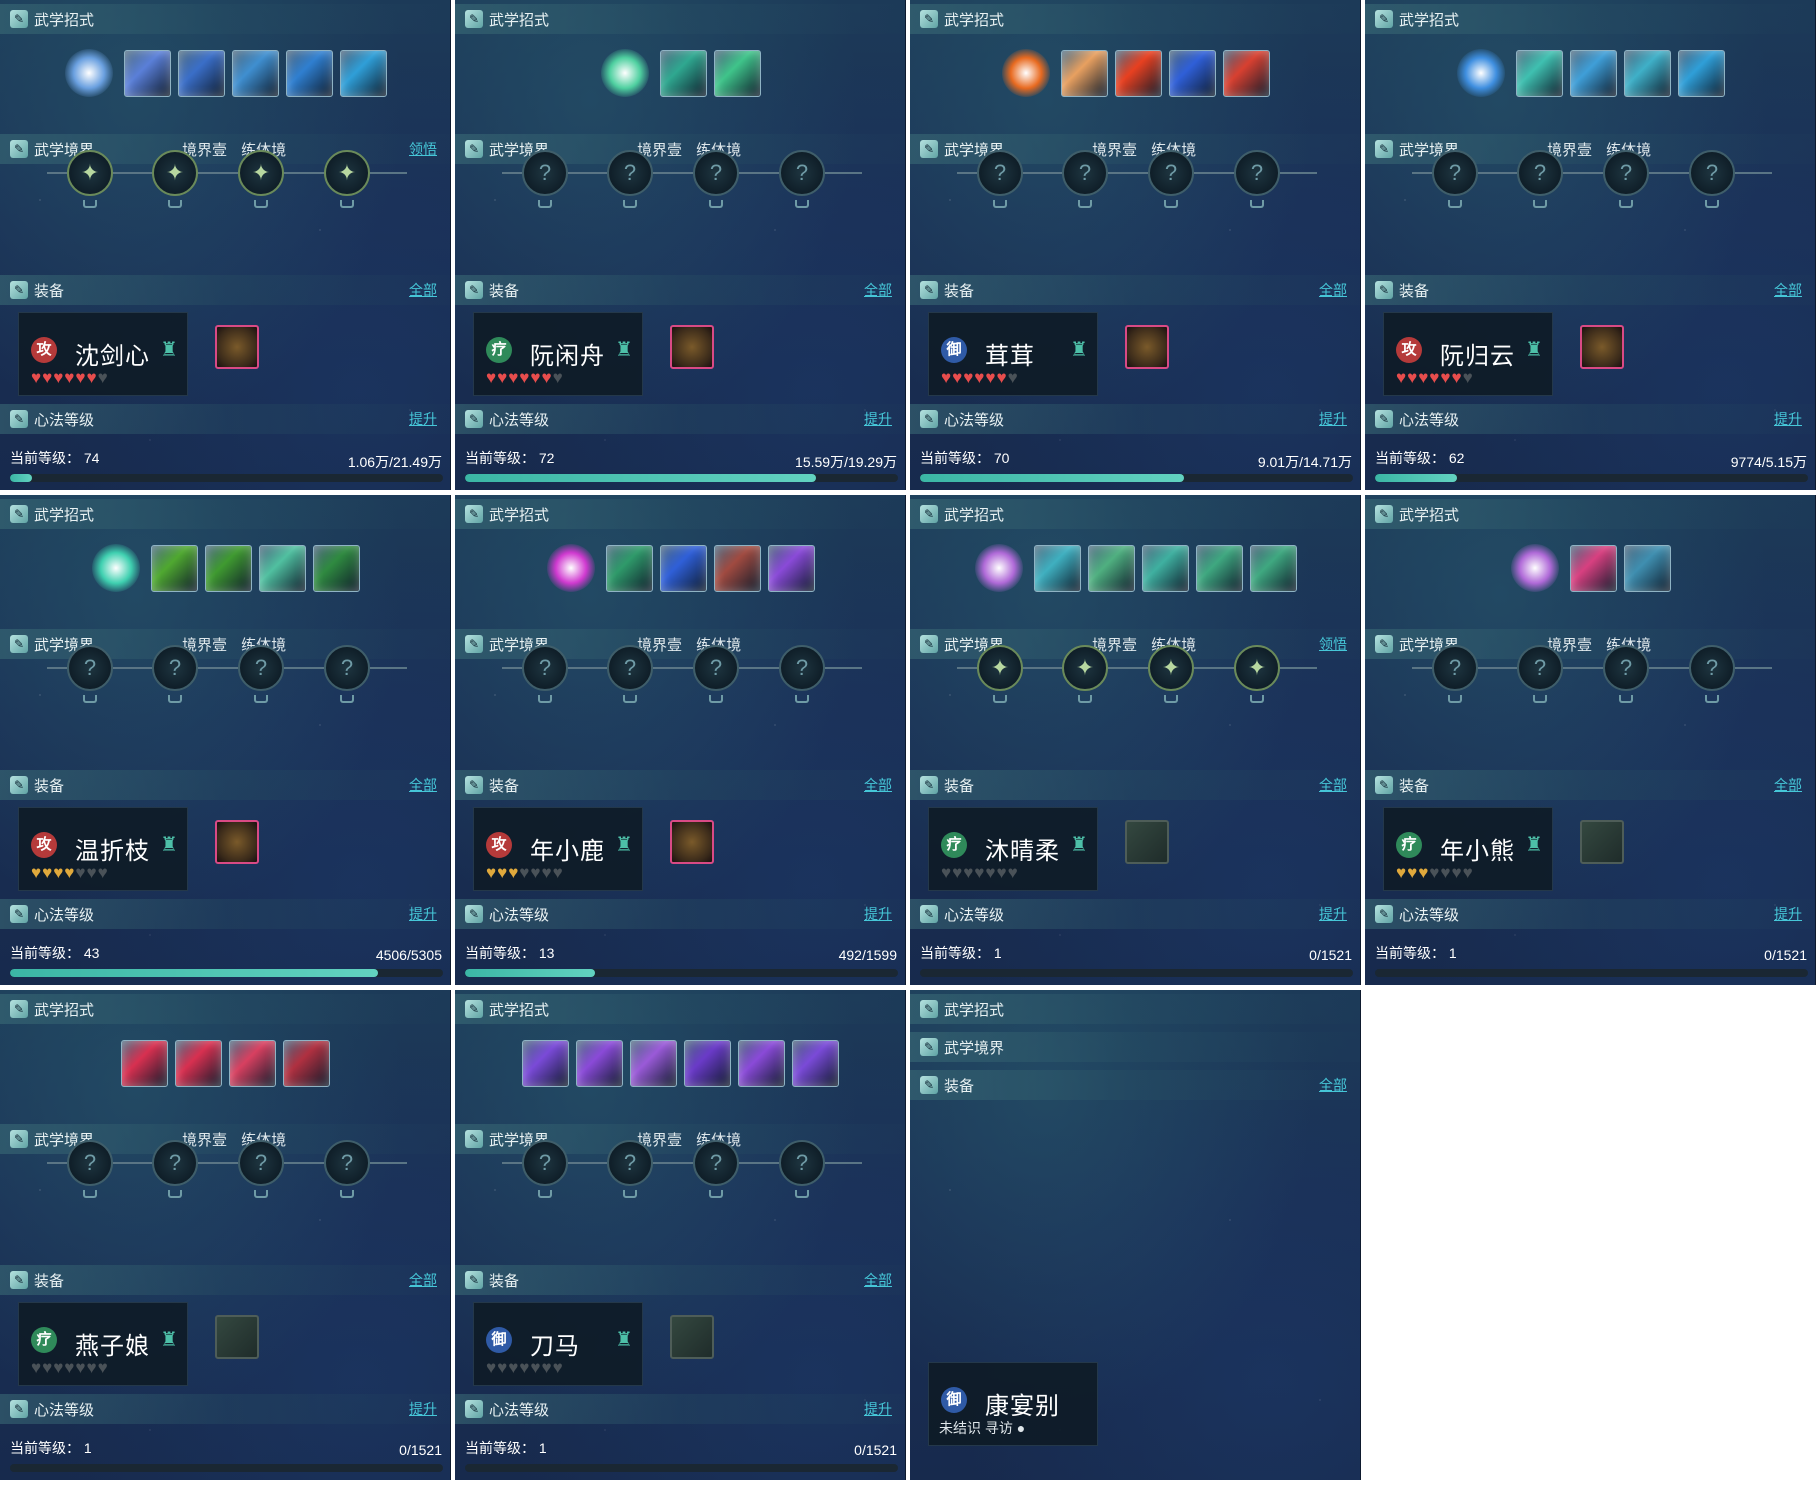 This screenshot has width=1820, height=1485. What do you see at coordinates (103, 849) in the screenshot?
I see `character-card: 攻温折枝 ♜ ♥♥♥♥♥♥♥` at bounding box center [103, 849].